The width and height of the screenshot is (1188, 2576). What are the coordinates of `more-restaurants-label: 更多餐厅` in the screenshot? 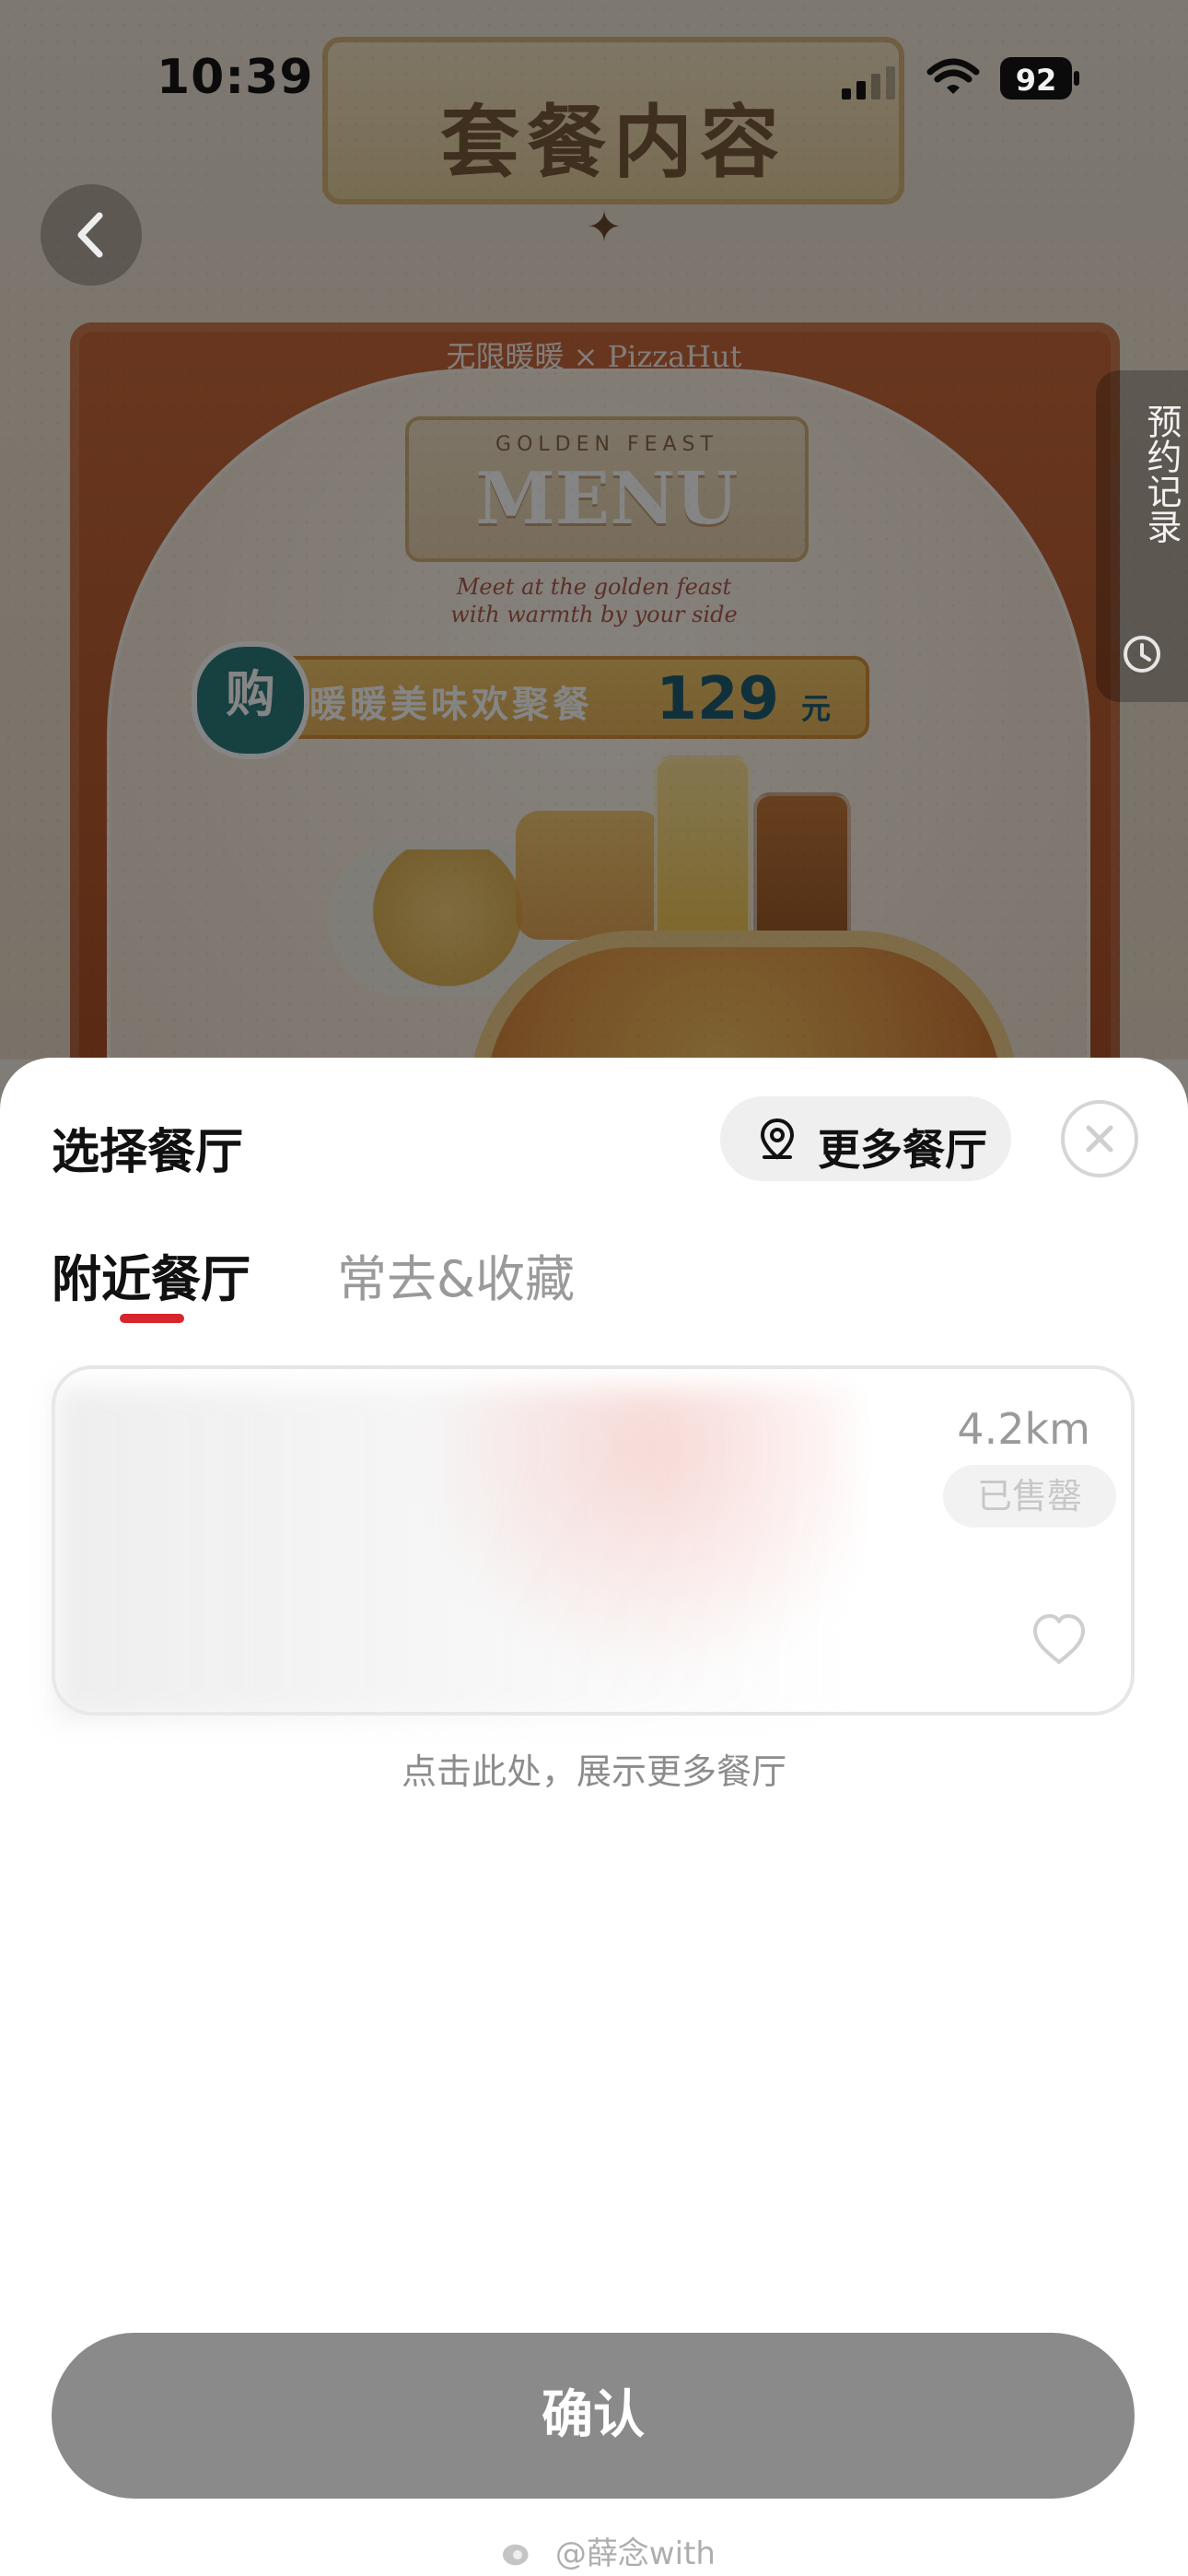 It's located at (903, 1150).